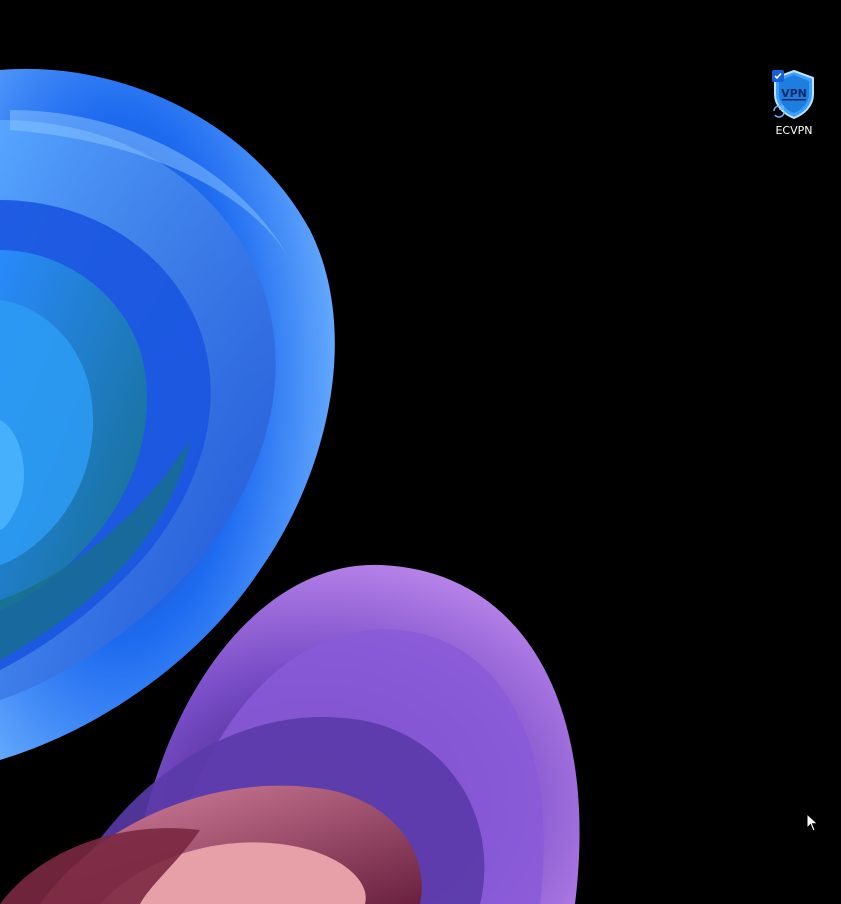  I want to click on vpn-shield-icon: VPN, so click(794, 94).